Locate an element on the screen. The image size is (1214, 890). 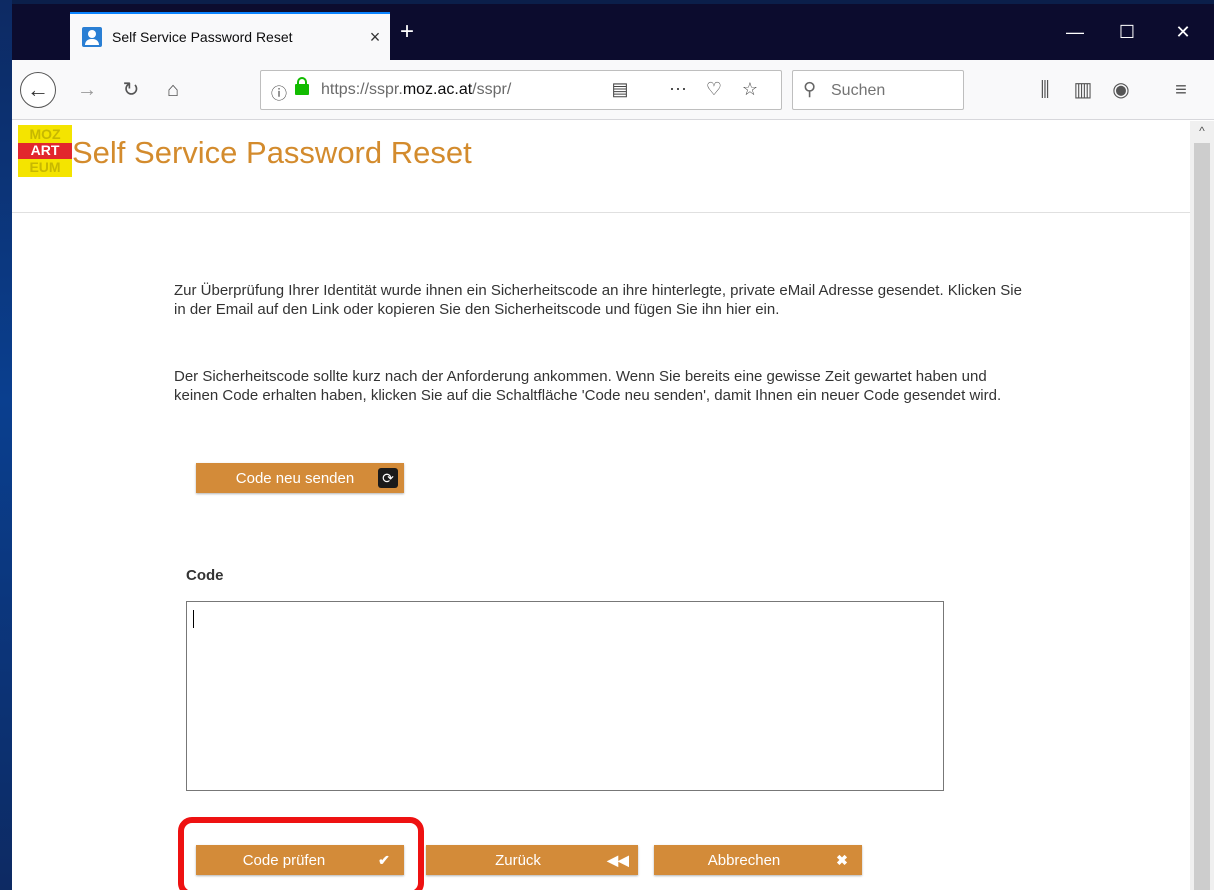
search-icon: ⚲ is located at coordinates (810, 89).